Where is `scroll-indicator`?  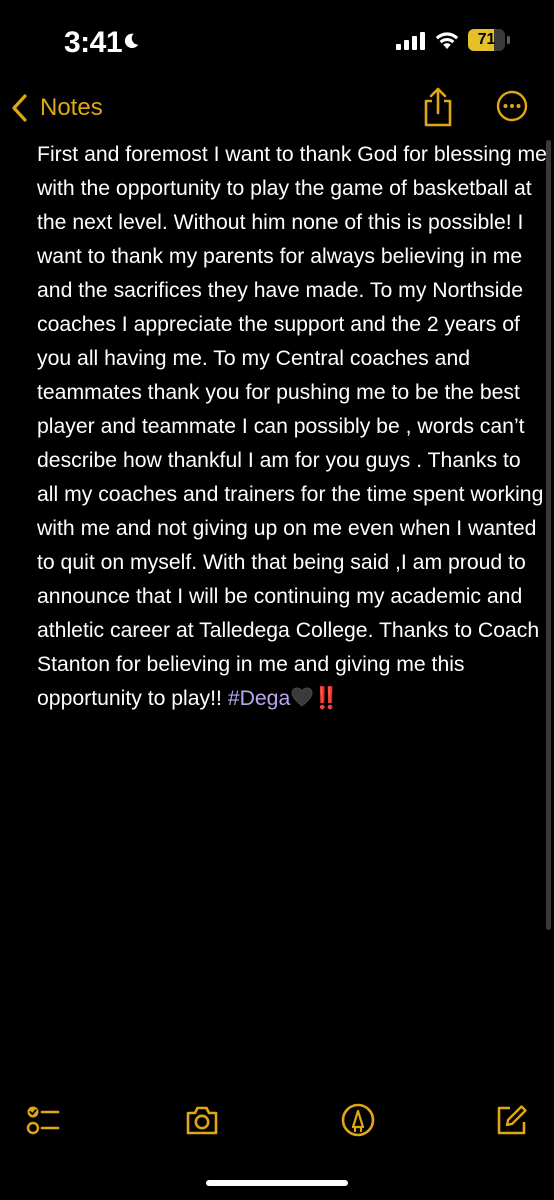 scroll-indicator is located at coordinates (548, 535).